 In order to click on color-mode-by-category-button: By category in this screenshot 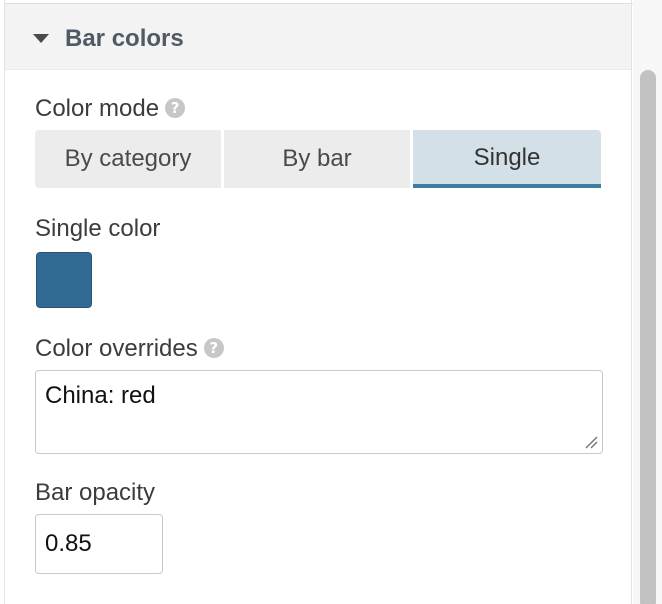, I will do `click(128, 159)`.